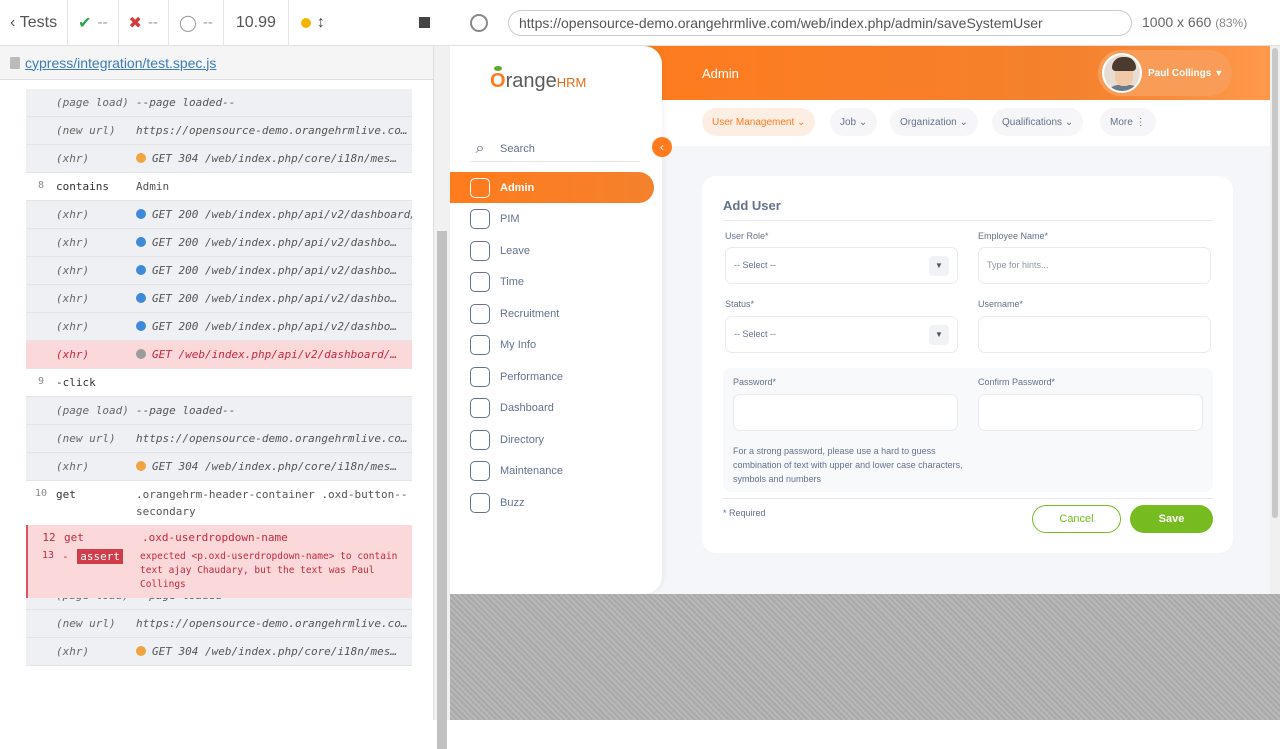 This screenshot has height=749, width=1280. Describe the element at coordinates (76, 382) in the screenshot. I see `command-name: -click` at that location.